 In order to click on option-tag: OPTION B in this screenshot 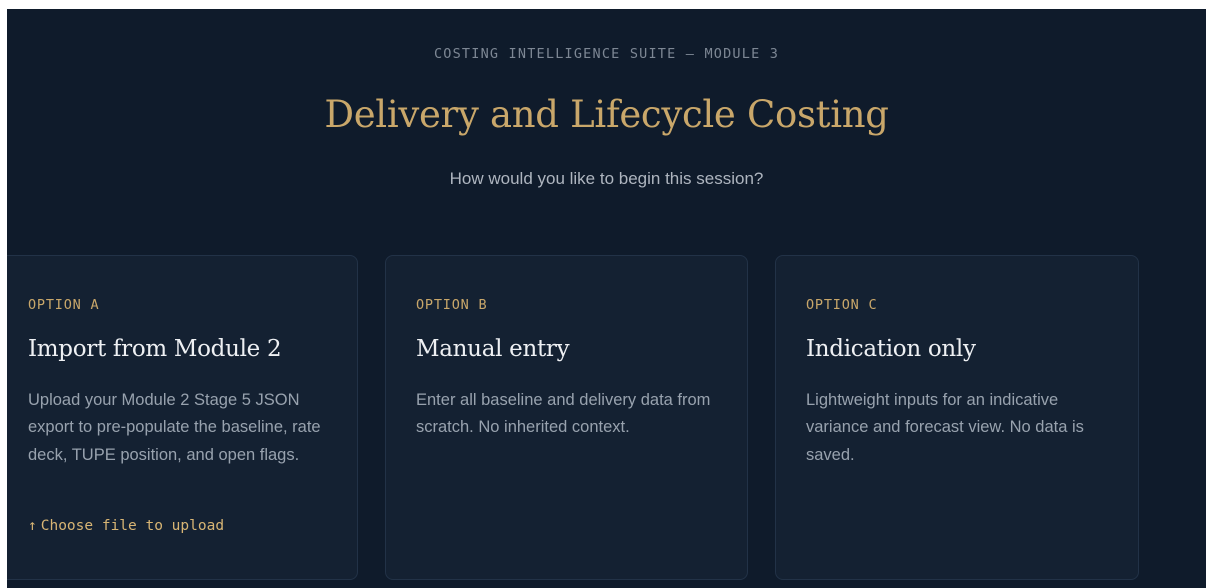, I will do `click(452, 305)`.